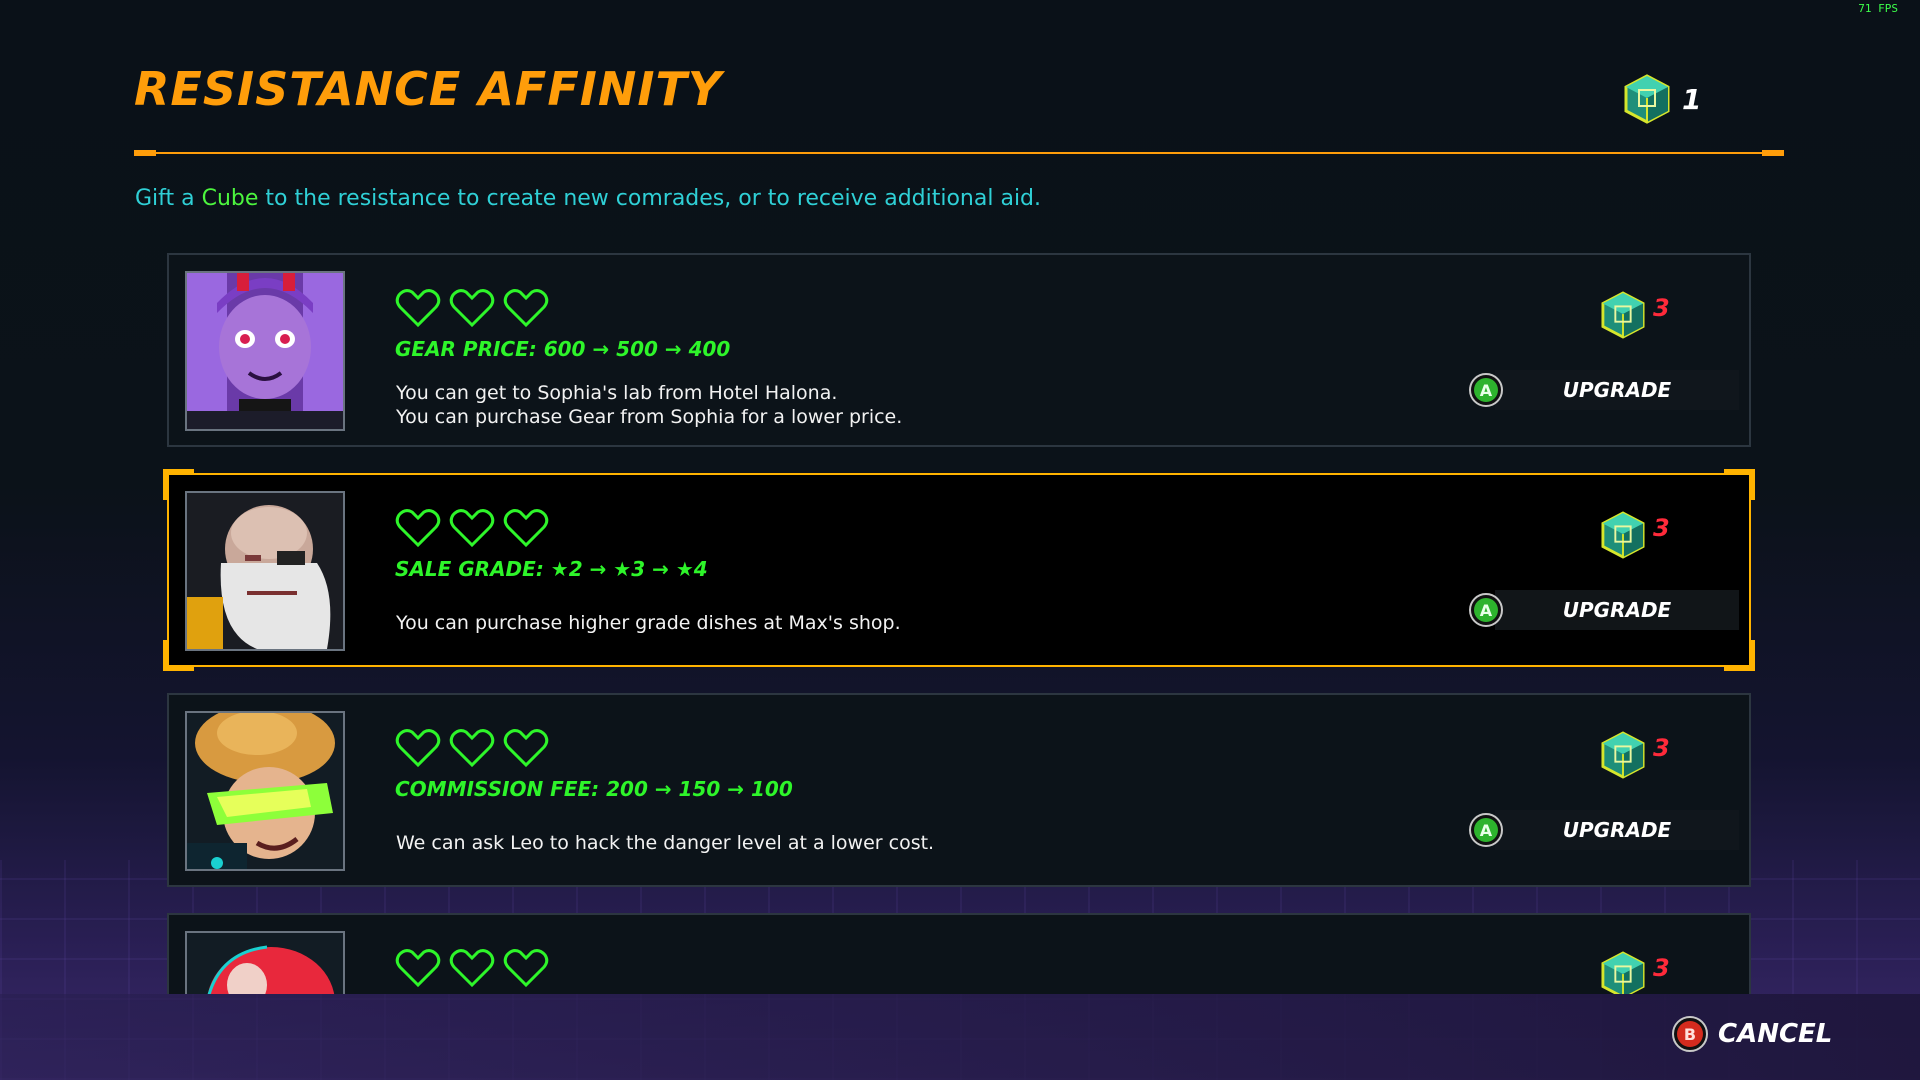  I want to click on bottom-action-bar, so click(960, 1037).